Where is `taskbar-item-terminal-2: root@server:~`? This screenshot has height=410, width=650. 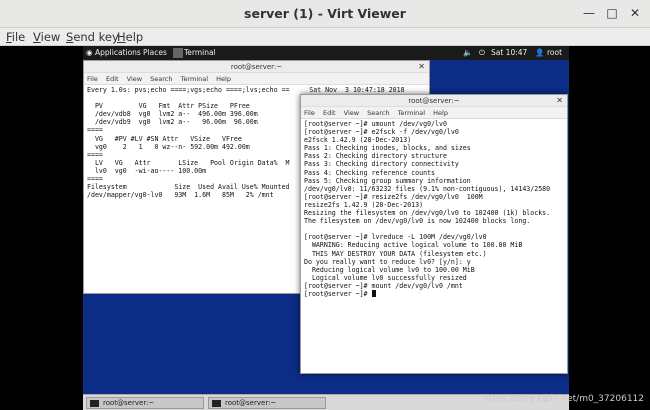
taskbar-item-terminal-2: root@server:~ is located at coordinates (267, 403).